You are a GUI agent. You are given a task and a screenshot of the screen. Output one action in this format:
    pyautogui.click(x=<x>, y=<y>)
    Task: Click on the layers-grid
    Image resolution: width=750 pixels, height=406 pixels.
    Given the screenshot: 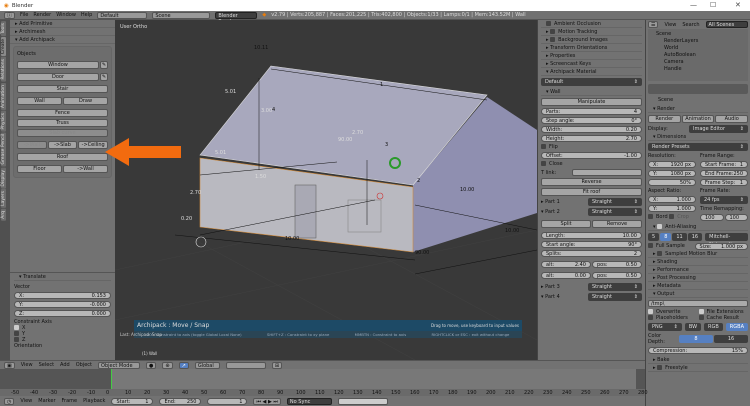 What is the action you would take?
    pyautogui.click(x=245, y=365)
    